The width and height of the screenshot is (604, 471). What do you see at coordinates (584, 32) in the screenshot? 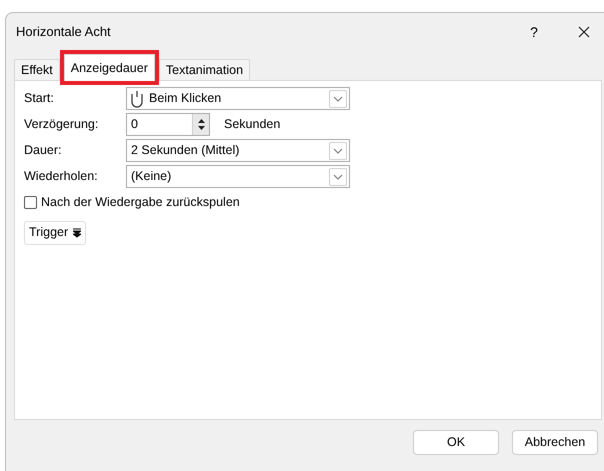
I see `close-icon` at bounding box center [584, 32].